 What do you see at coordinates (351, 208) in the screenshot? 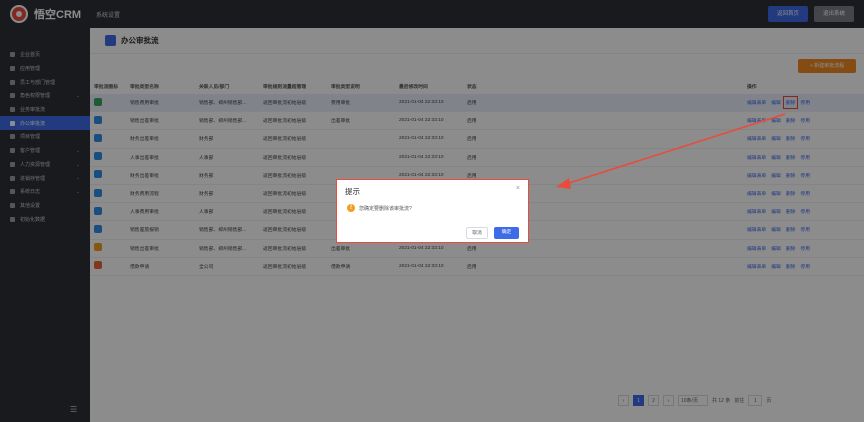
I see `warning-icon: !` at bounding box center [351, 208].